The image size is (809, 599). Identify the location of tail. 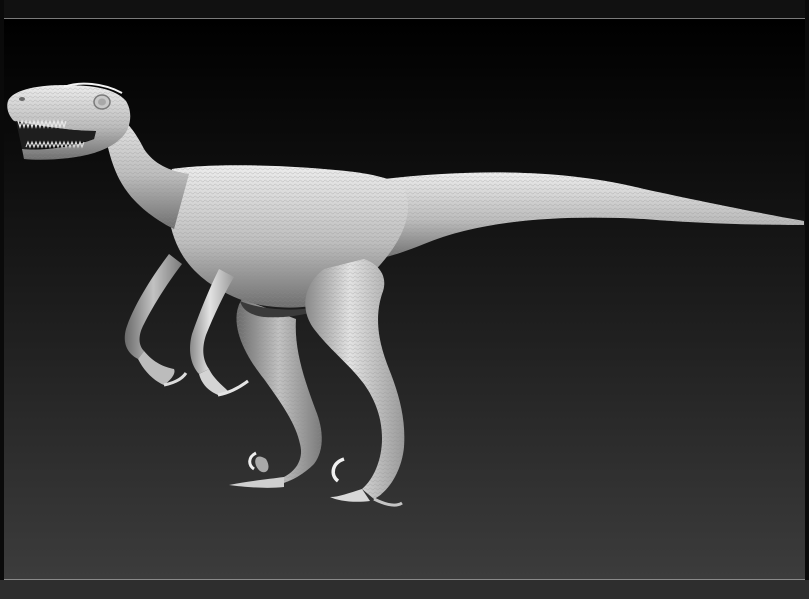
(590, 215).